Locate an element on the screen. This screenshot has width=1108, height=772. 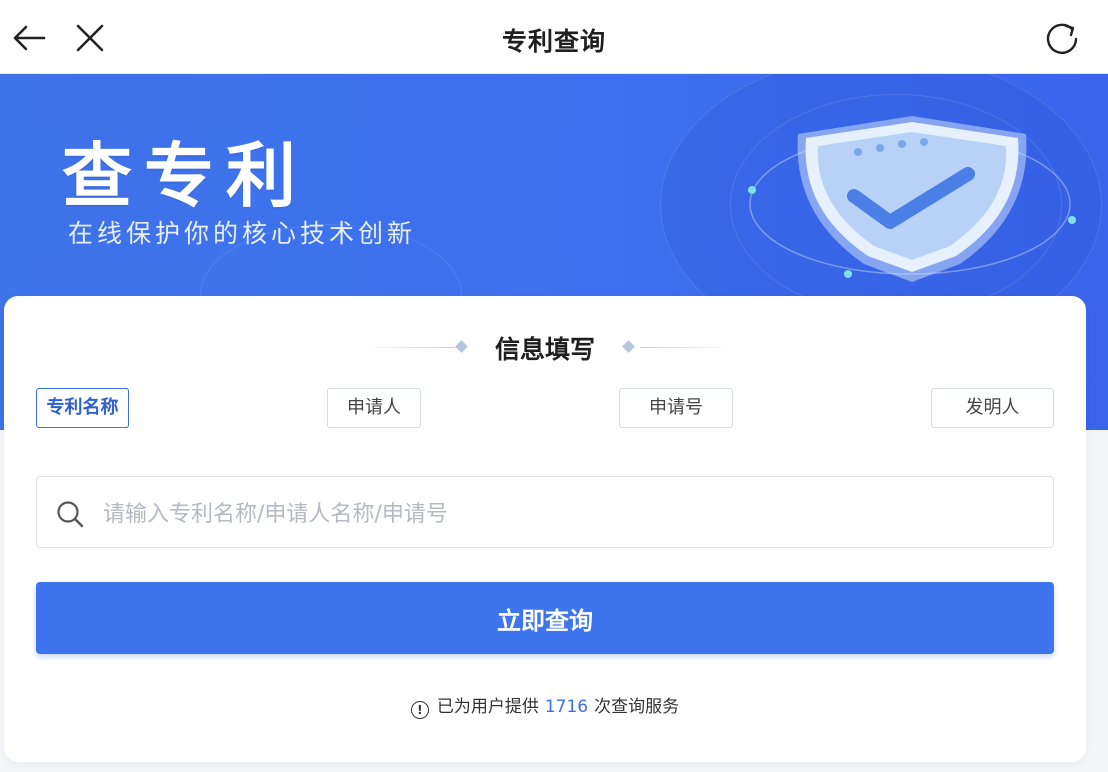
section-header: 信息填写 is located at coordinates (545, 348).